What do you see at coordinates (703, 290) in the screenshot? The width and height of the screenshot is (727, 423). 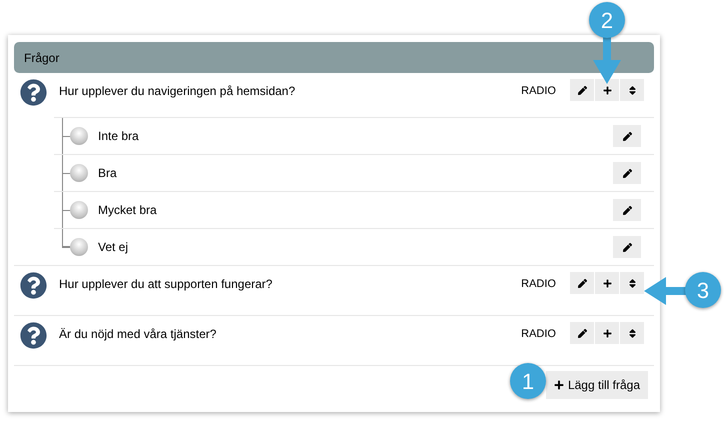 I see `callout-badge: 3` at bounding box center [703, 290].